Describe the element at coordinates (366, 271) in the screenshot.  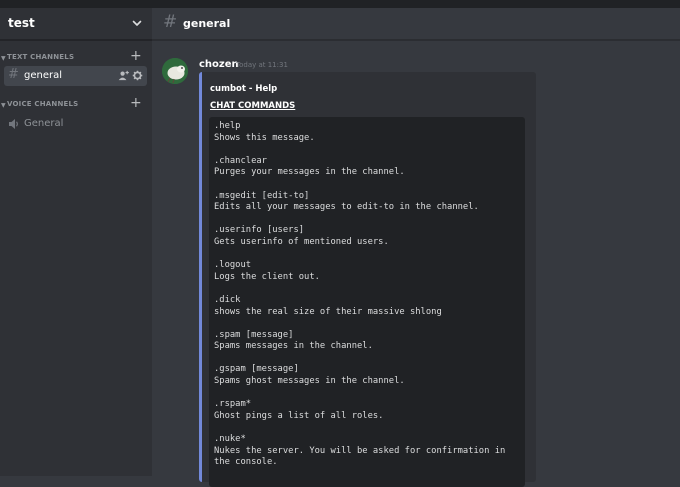
I see `command-item: .logout Logs the client out.` at that location.